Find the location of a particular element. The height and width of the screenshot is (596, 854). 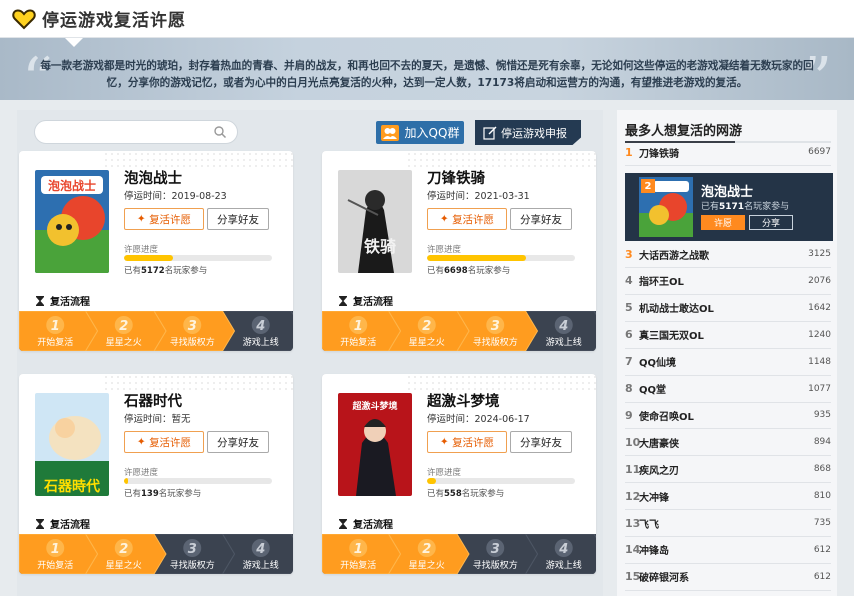

ranking-item: 8 QQ堂 1077 is located at coordinates (728, 389).